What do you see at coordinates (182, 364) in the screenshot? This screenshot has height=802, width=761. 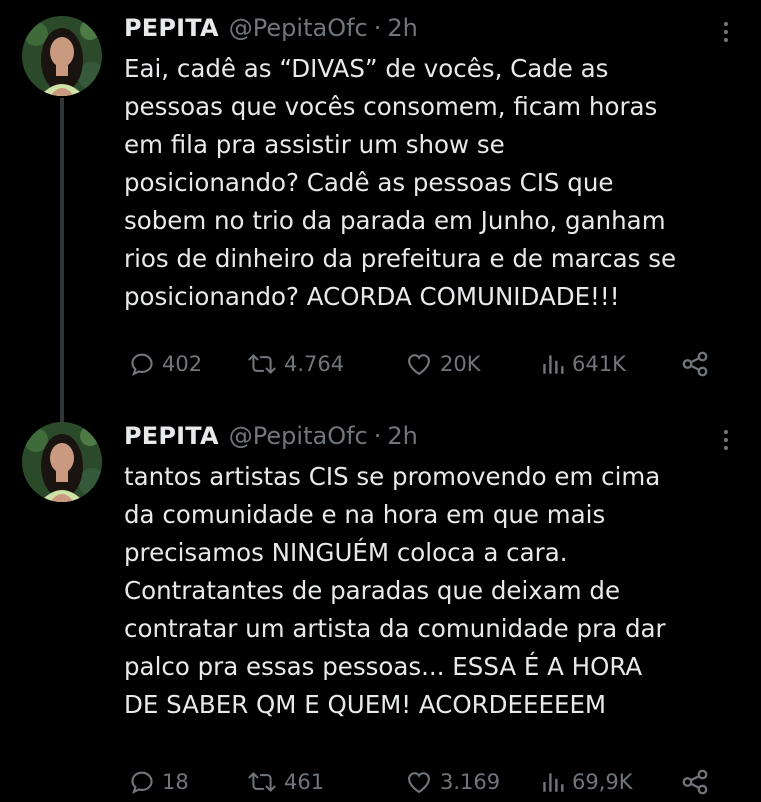 I see `reply-count: 402` at bounding box center [182, 364].